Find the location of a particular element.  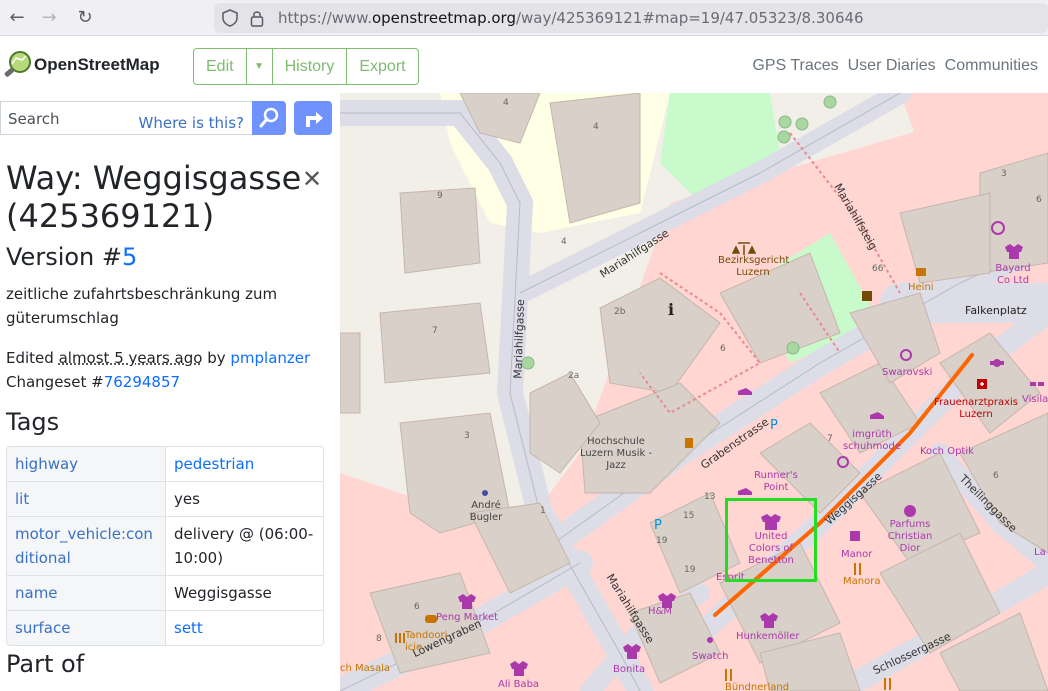

directions-button is located at coordinates (313, 118).